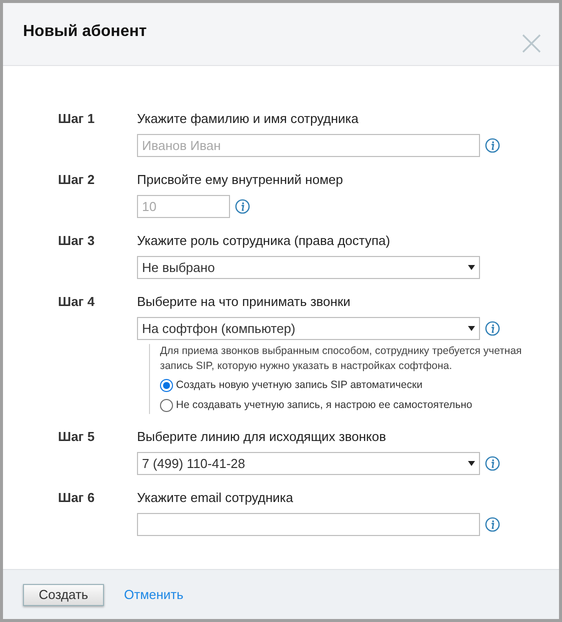 The width and height of the screenshot is (562, 622). What do you see at coordinates (244, 302) in the screenshot?
I see `step-prompt: Выберите на что принимать звонки` at bounding box center [244, 302].